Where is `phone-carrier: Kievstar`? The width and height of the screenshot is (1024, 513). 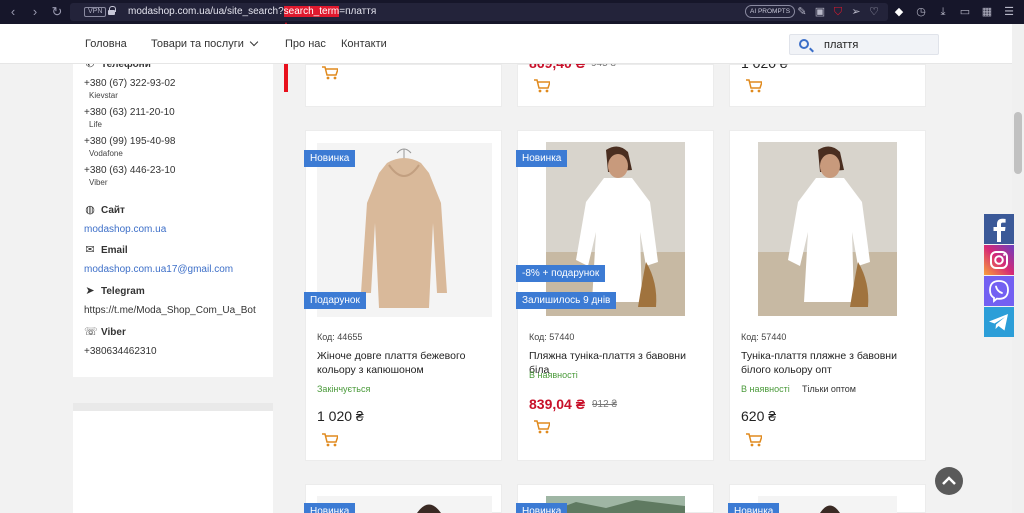 phone-carrier: Kievstar is located at coordinates (103, 95).